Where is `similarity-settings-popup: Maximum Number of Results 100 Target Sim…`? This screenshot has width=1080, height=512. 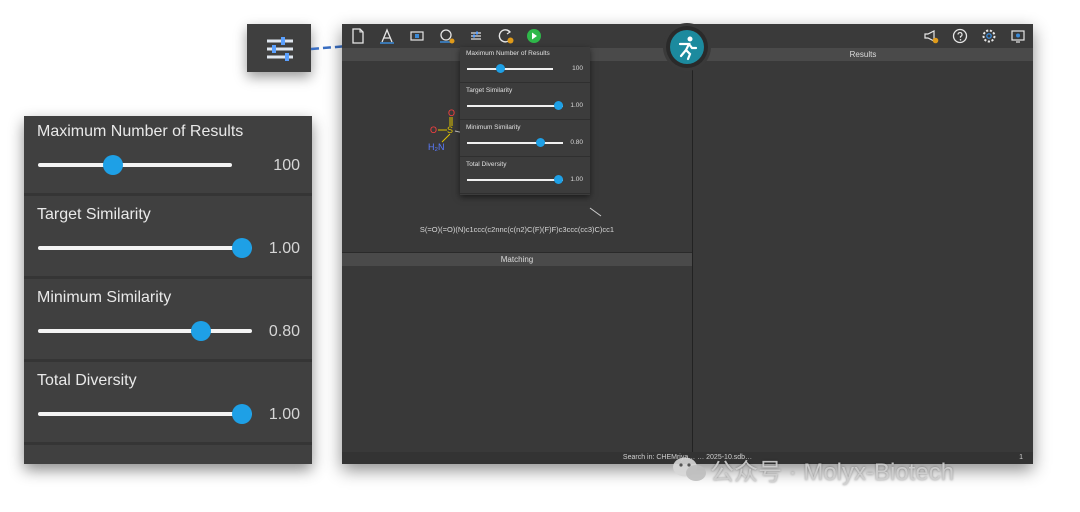
similarity-settings-popup: Maximum Number of Results 100 Target Sim… is located at coordinates (525, 121).